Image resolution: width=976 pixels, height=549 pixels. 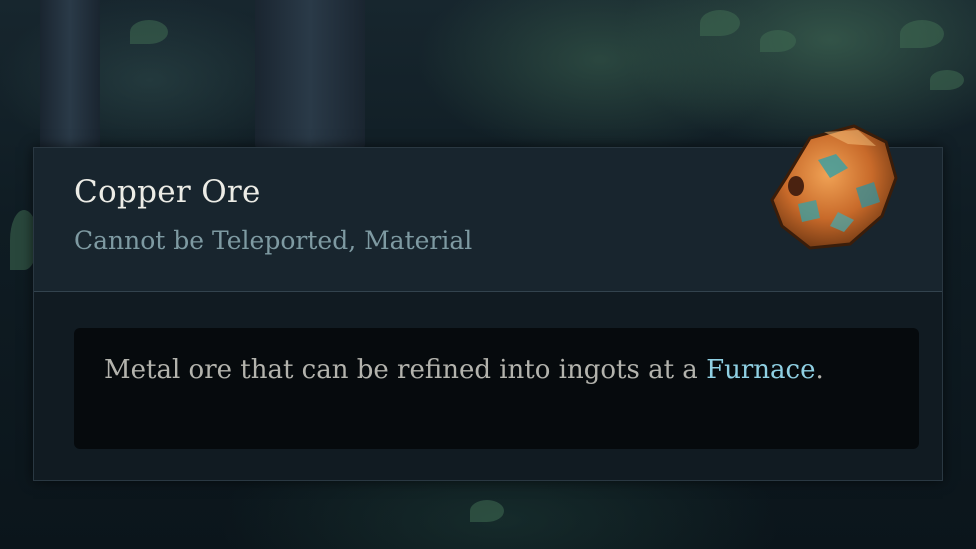 I want to click on item-name: Copper Ore, so click(x=167, y=192).